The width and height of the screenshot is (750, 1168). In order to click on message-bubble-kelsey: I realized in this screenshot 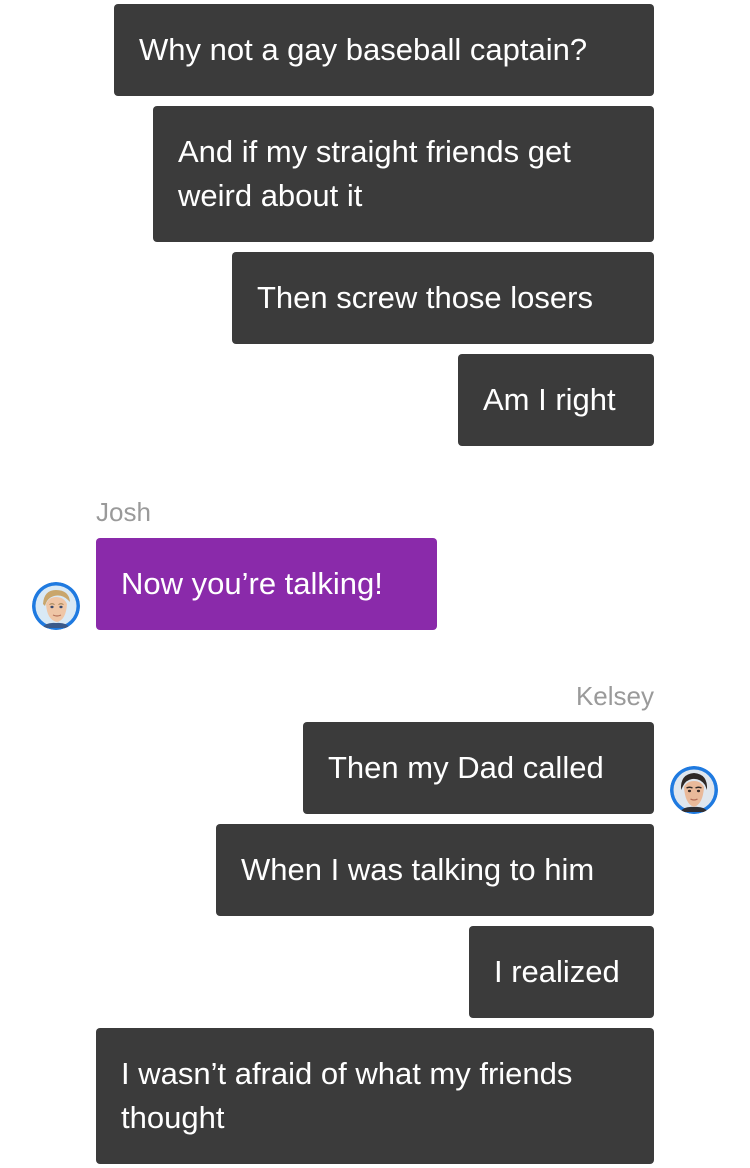, I will do `click(561, 972)`.